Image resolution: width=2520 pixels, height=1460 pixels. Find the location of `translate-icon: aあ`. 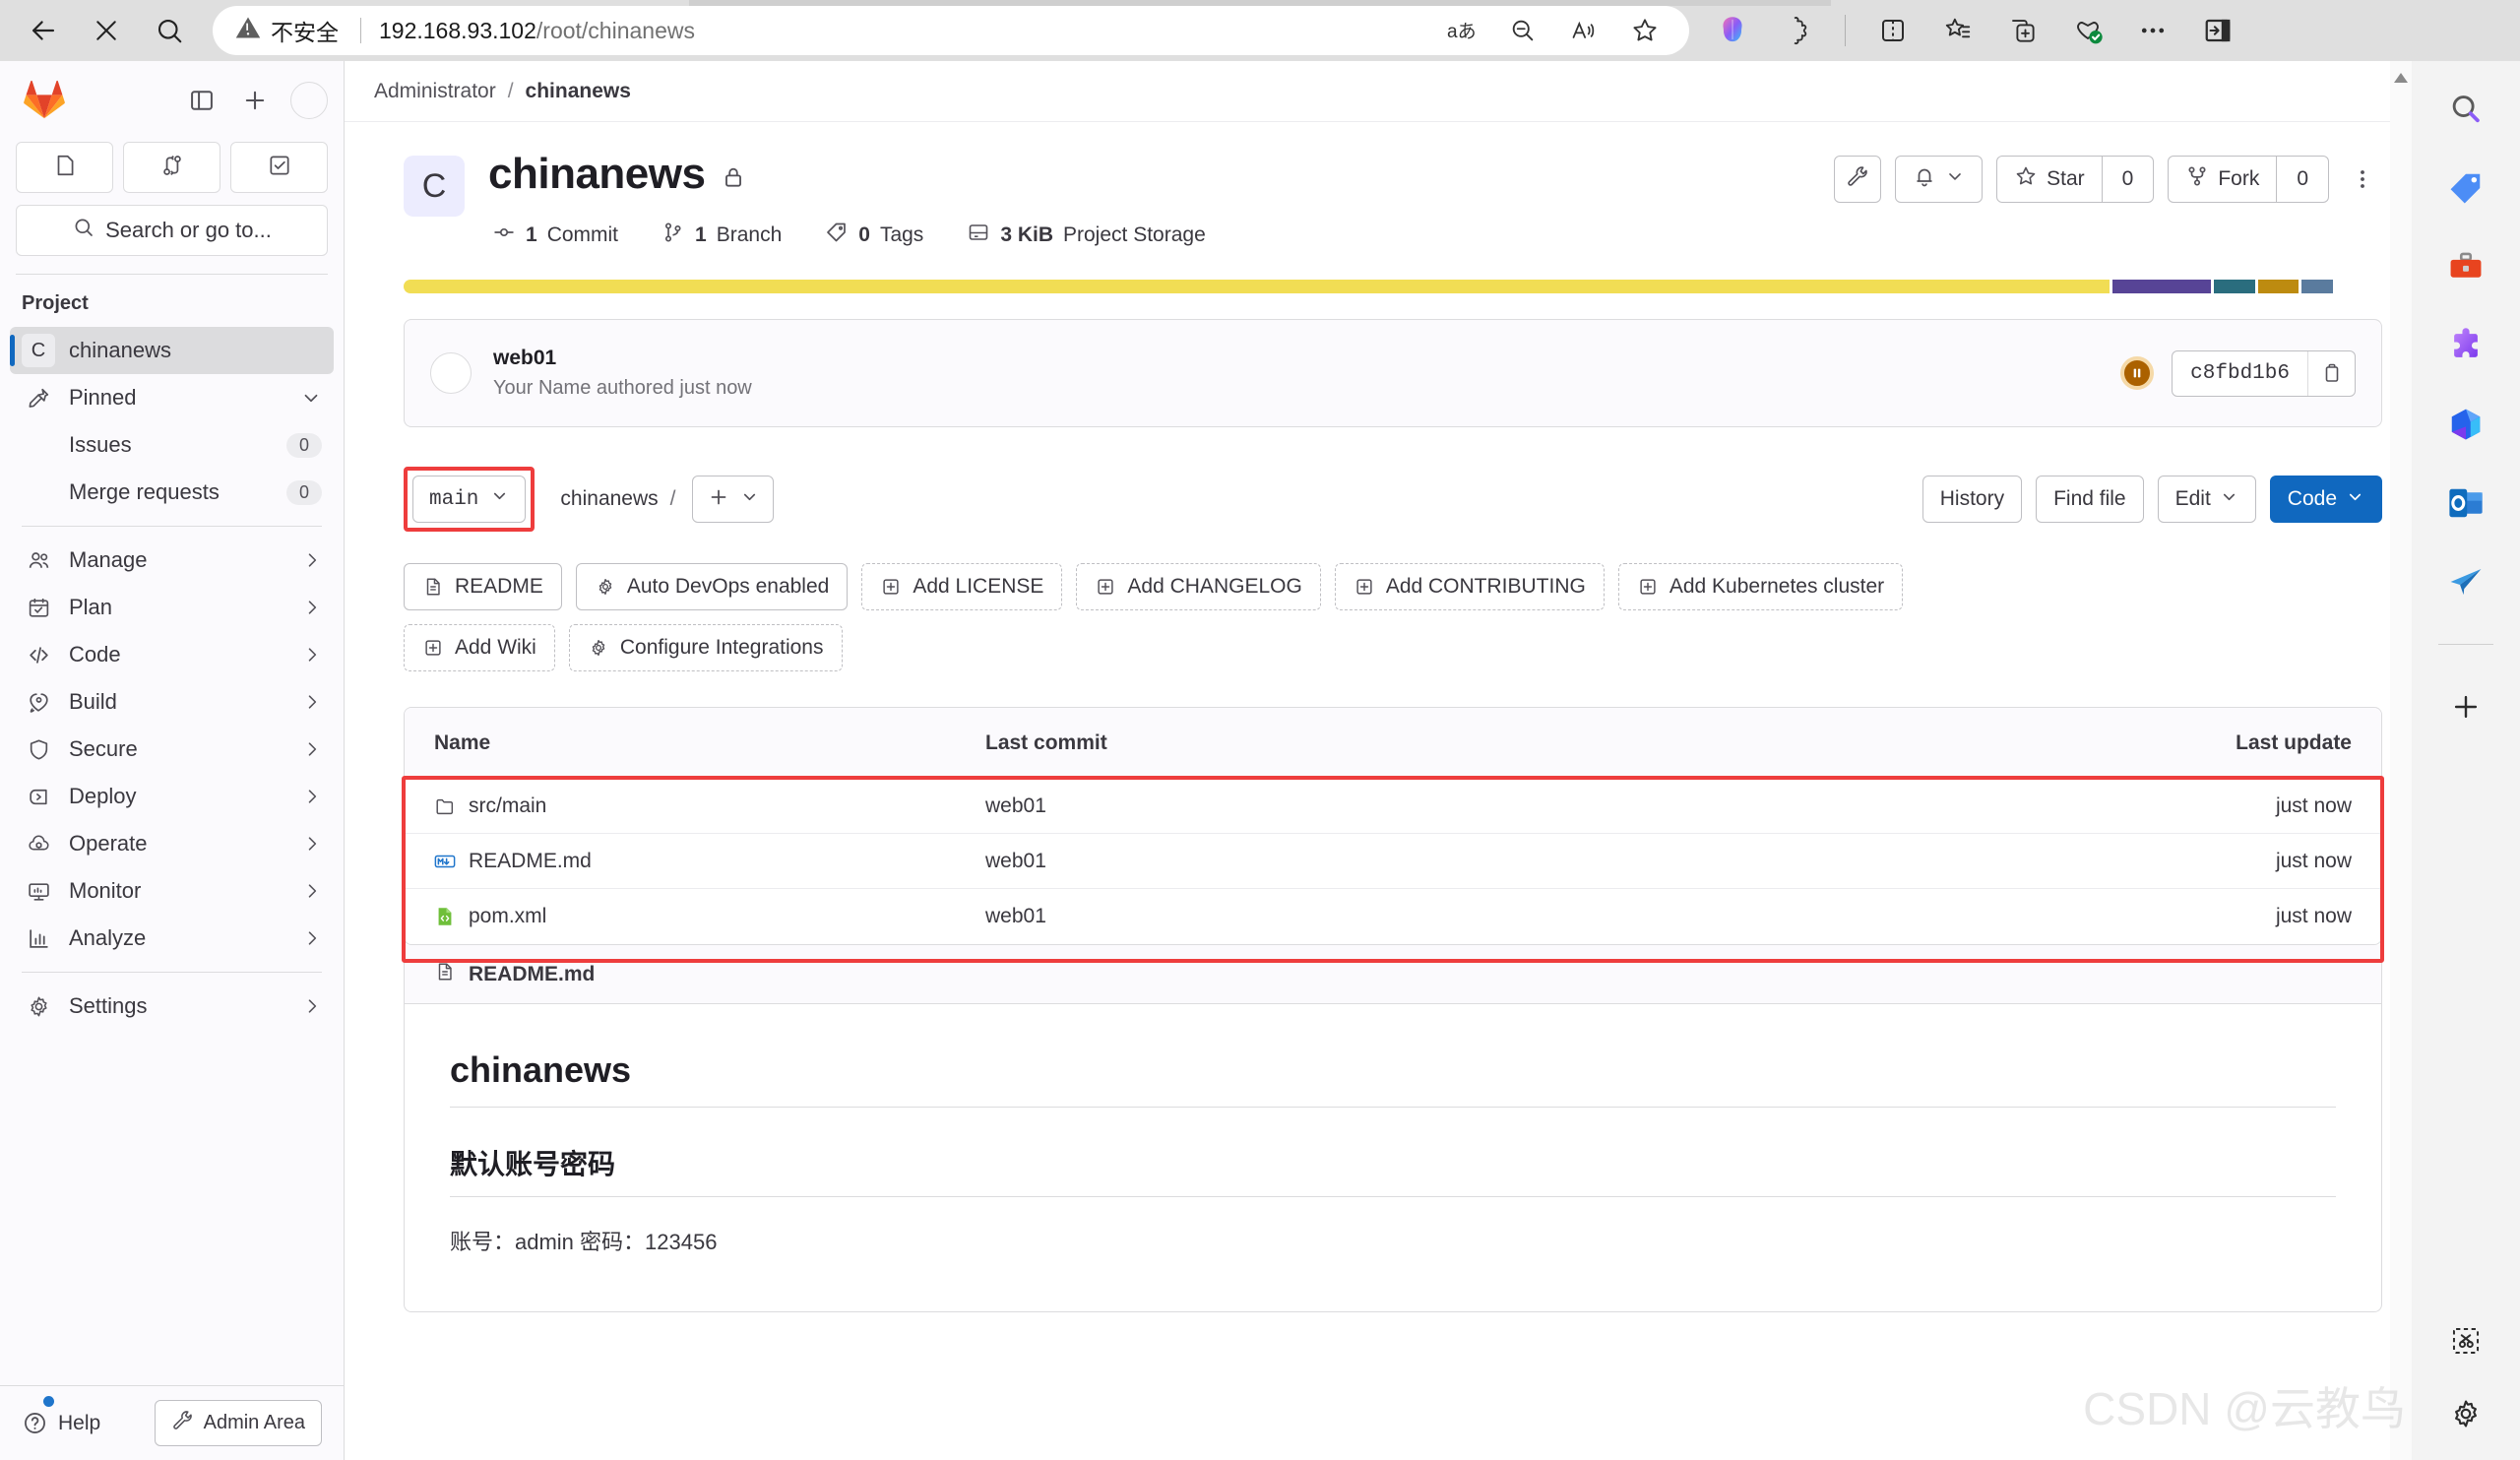

translate-icon: aあ is located at coordinates (1462, 30).